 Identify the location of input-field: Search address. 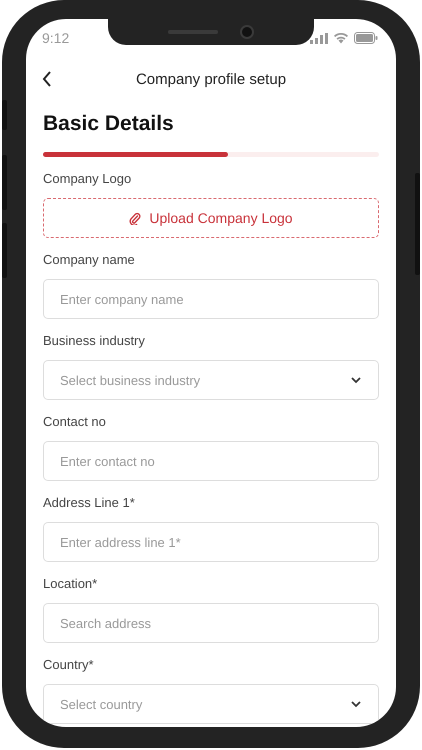
(211, 623).